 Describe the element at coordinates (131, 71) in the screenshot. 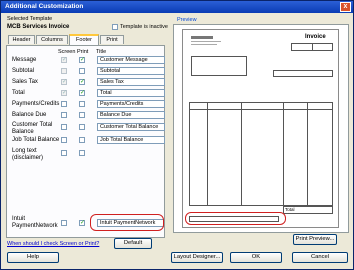

I see `subtotal-title-field: Subtotal` at that location.